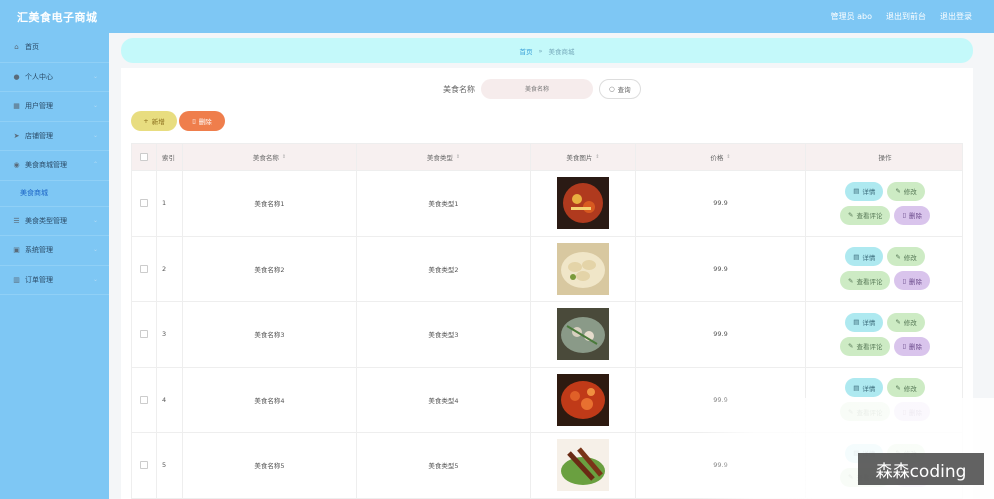 The image size is (994, 499). Describe the element at coordinates (265, 158) in the screenshot. I see `header-name-label: 美食名称` at that location.